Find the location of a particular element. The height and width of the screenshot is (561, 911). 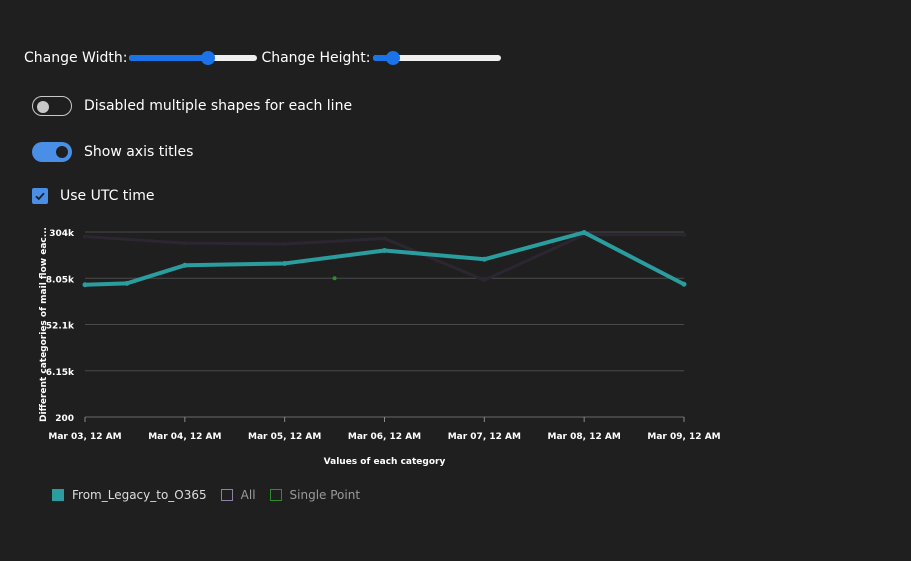

y-tick-label: 6.15k is located at coordinates (60, 373).